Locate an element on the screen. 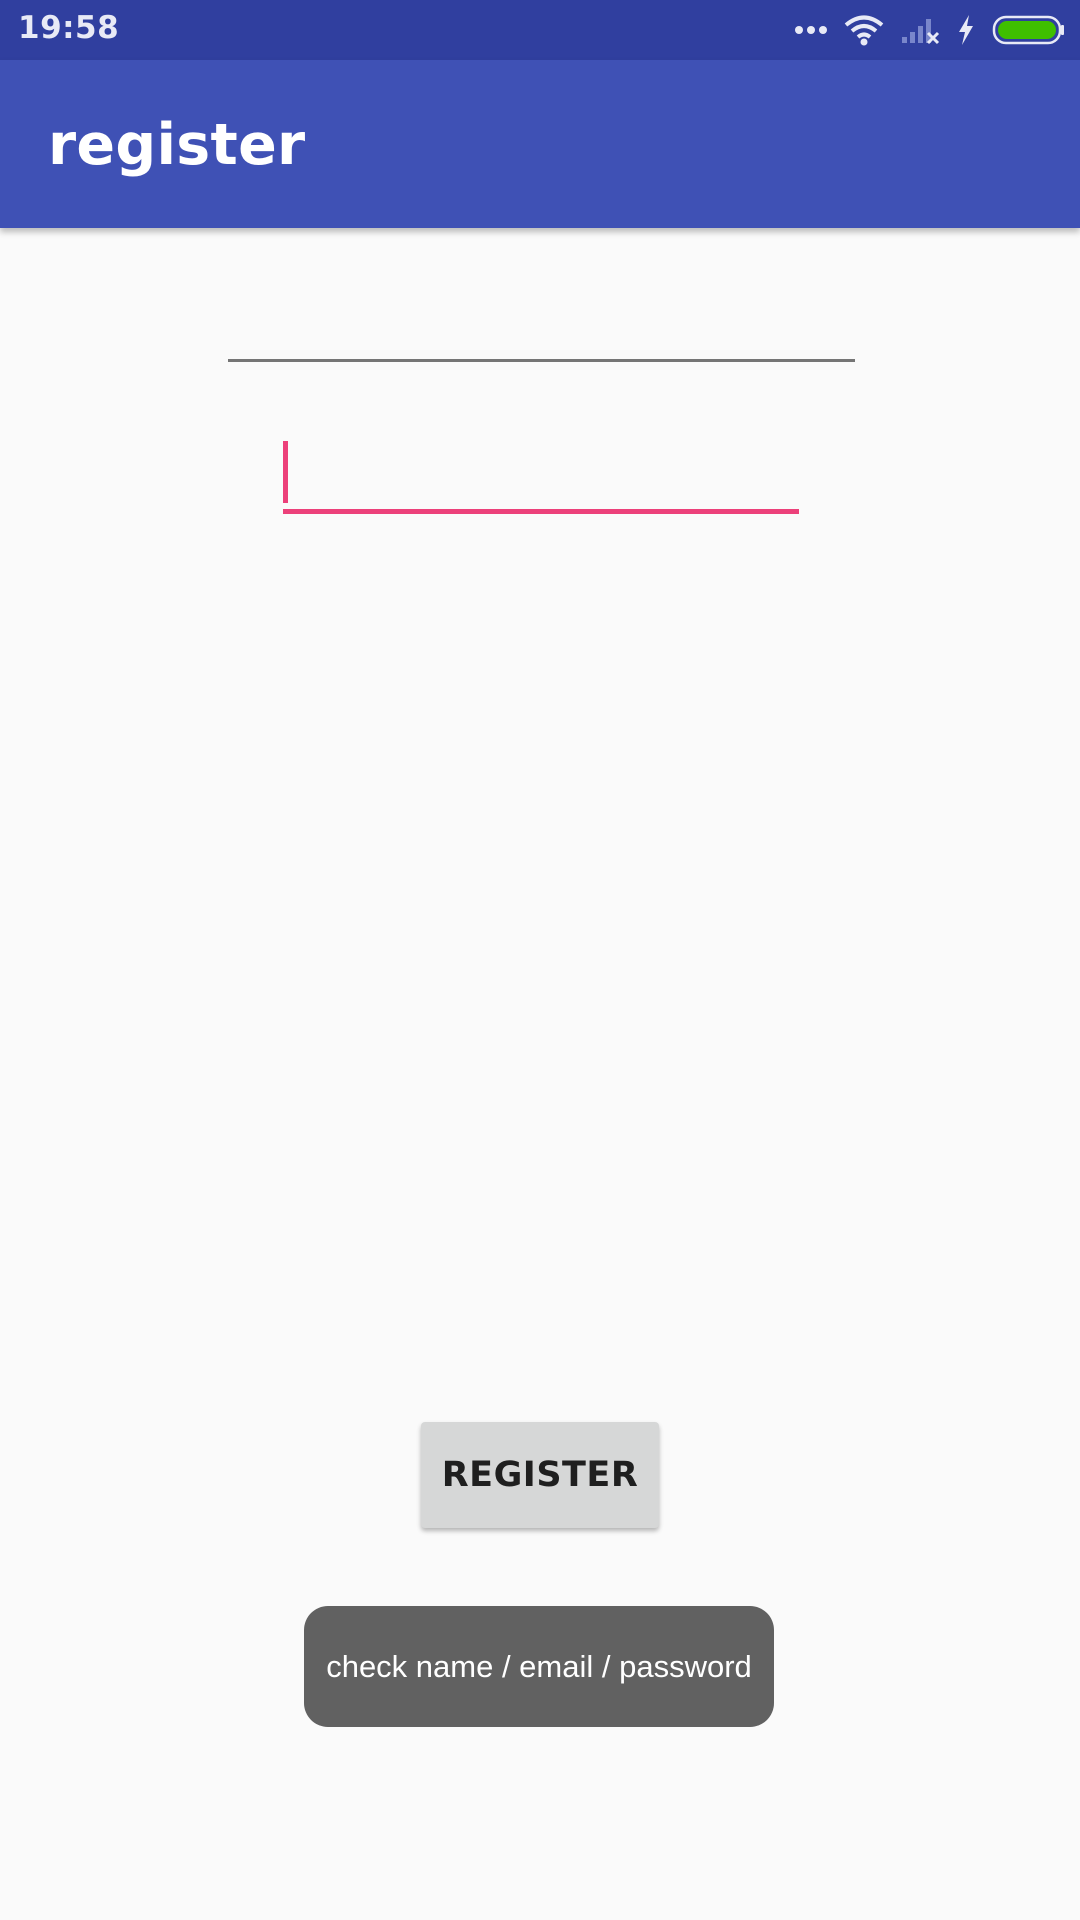 This screenshot has height=1920, width=1080. status-icons is located at coordinates (922, 30).